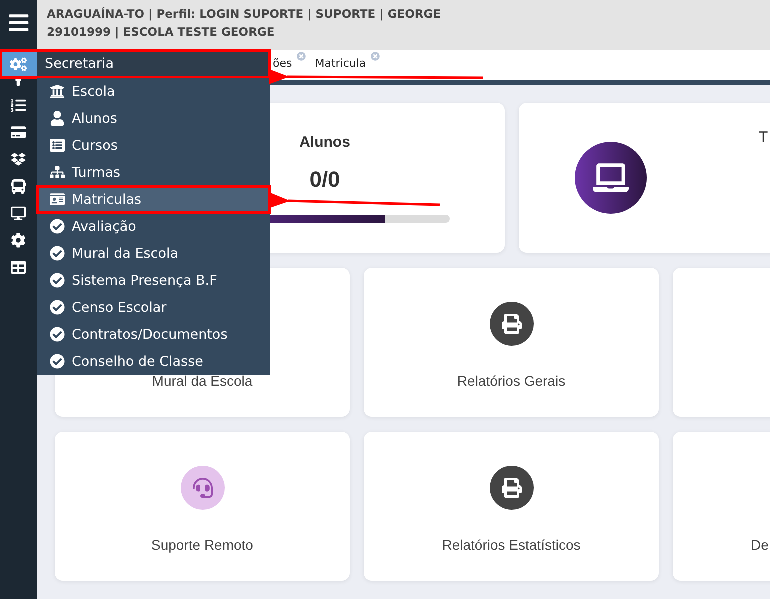  Describe the element at coordinates (325, 142) in the screenshot. I see `stat-title: Alunos` at that location.